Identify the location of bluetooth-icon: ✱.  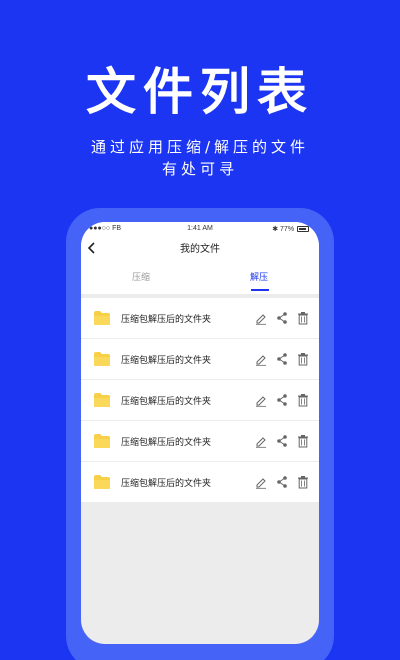
(275, 229).